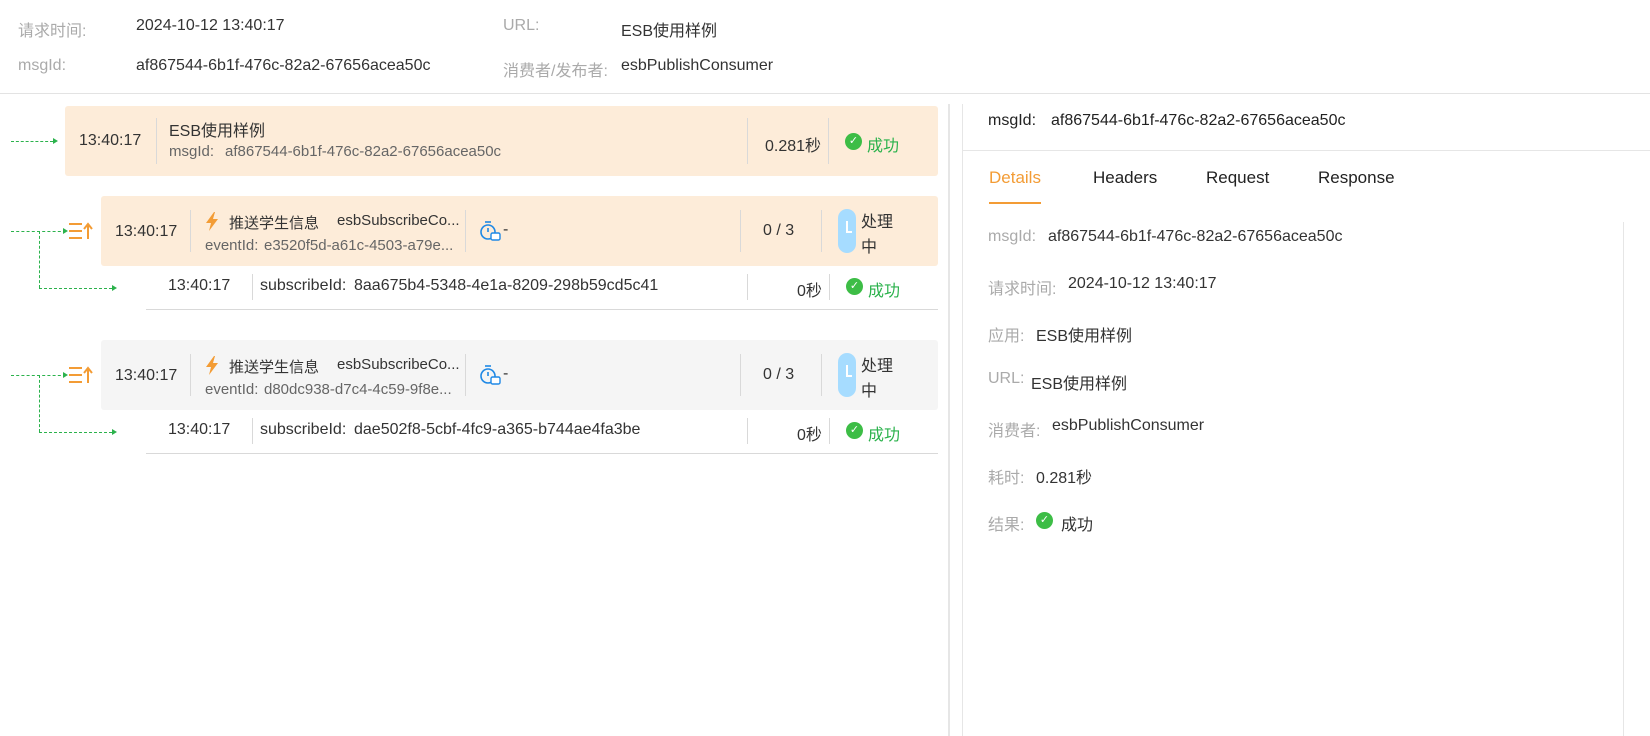 The height and width of the screenshot is (736, 1650). What do you see at coordinates (1006, 378) in the screenshot?
I see `detail-url-label: URL:` at bounding box center [1006, 378].